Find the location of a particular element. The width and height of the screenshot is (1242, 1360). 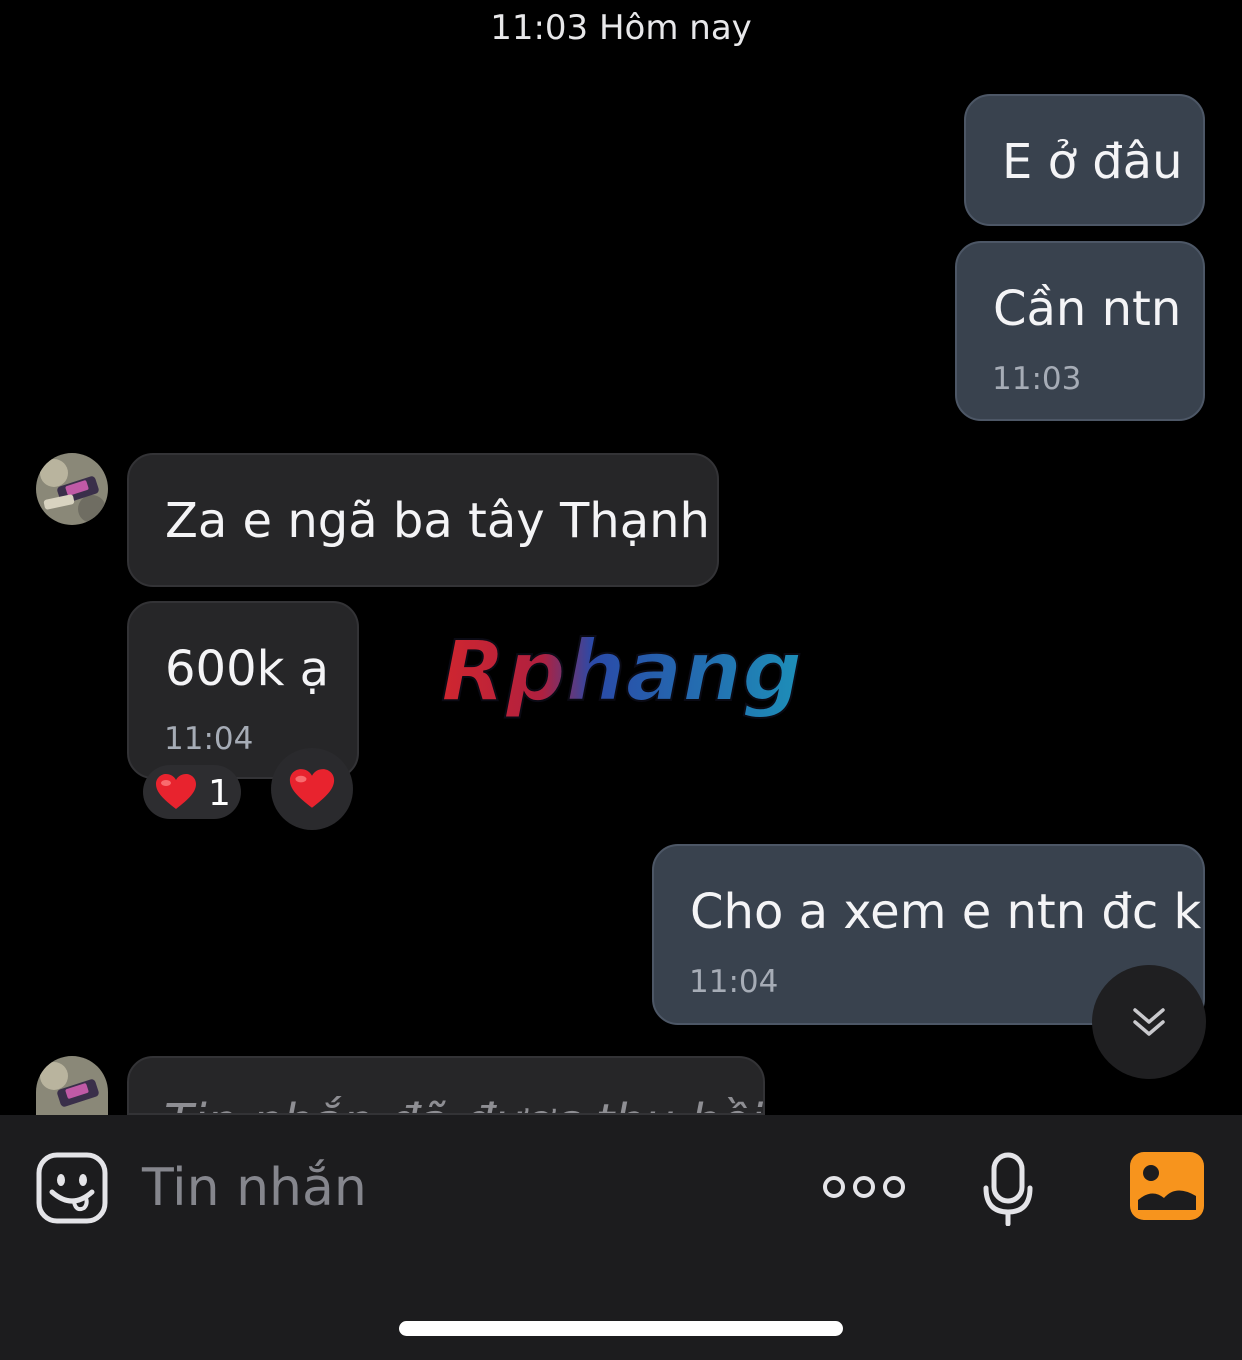

message-bubble-incoming: Za e ngã ba tây Thạnh is located at coordinates (423, 520).